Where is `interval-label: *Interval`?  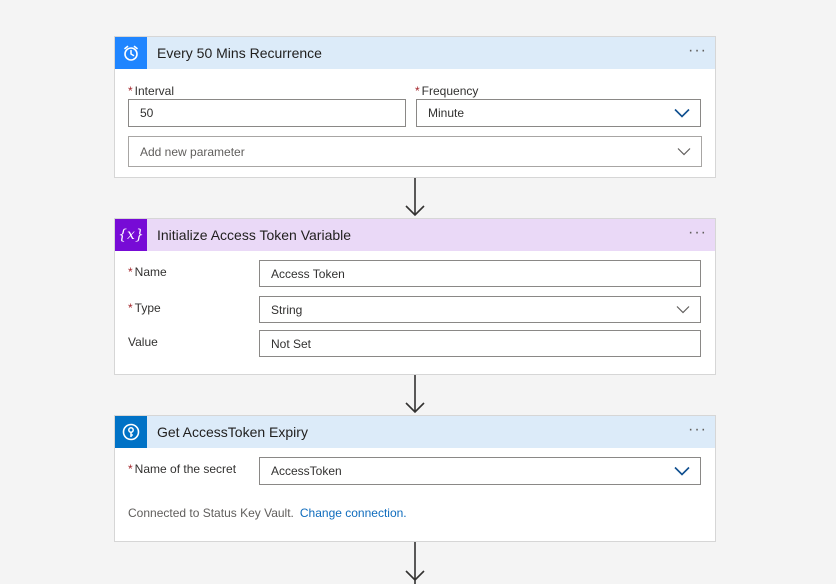
interval-label: *Interval is located at coordinates (151, 91).